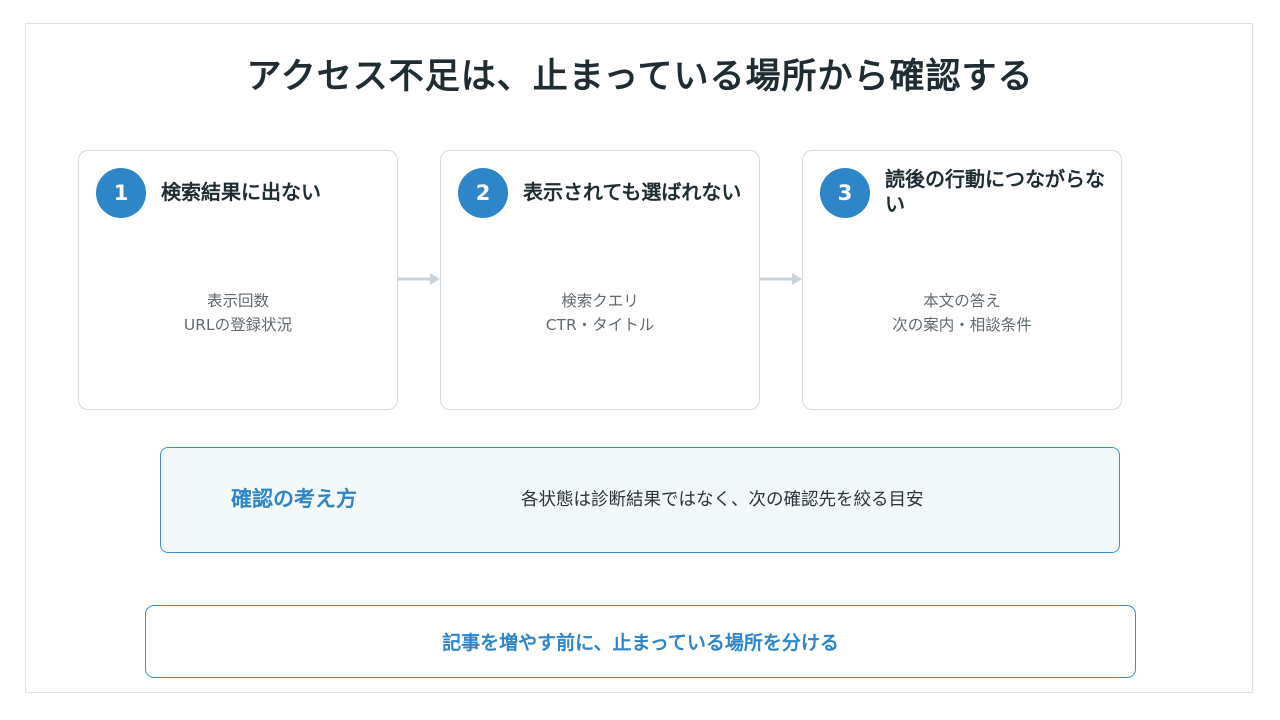 The width and height of the screenshot is (1280, 720). Describe the element at coordinates (600, 313) in the screenshot. I see `step-description: 検索クエリ CTR・タイトル` at that location.